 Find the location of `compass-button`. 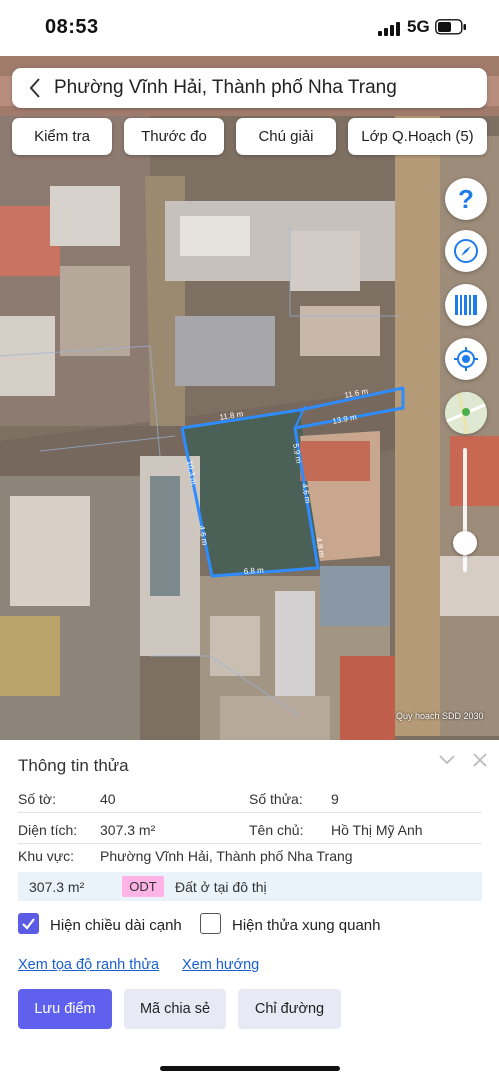

compass-button is located at coordinates (466, 251).